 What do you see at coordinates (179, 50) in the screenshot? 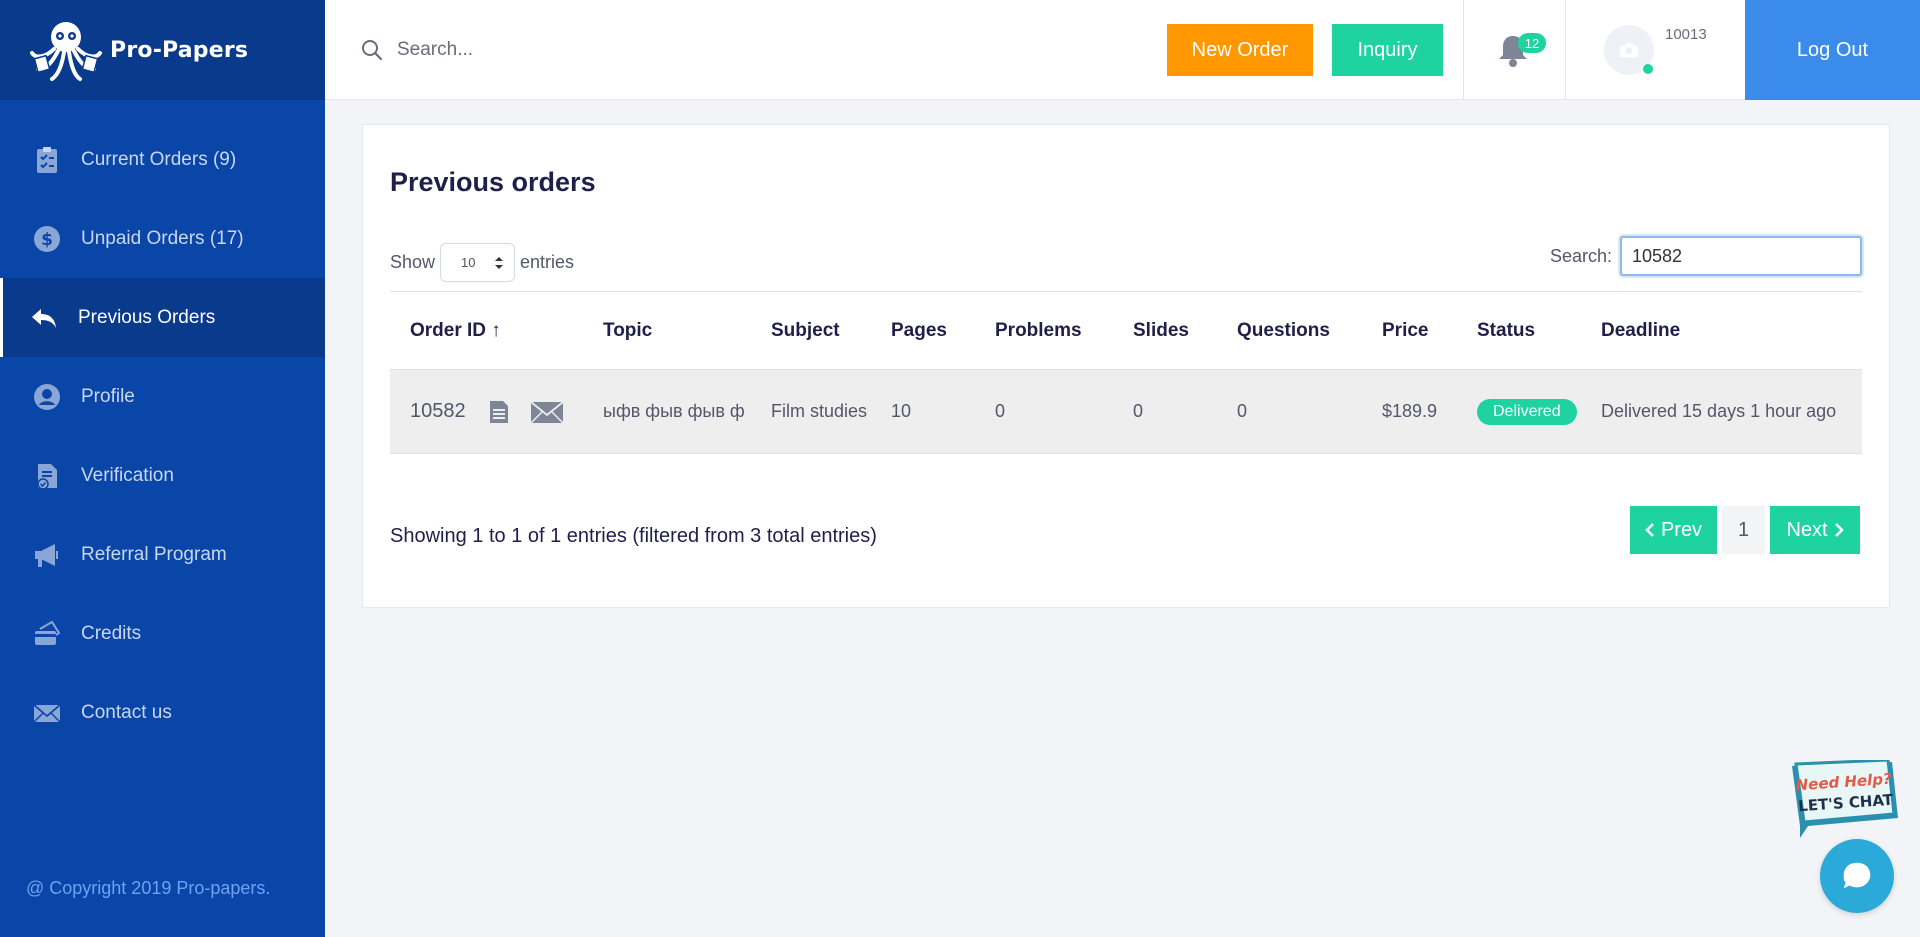
I see `brand-name: Pro-Papers` at bounding box center [179, 50].